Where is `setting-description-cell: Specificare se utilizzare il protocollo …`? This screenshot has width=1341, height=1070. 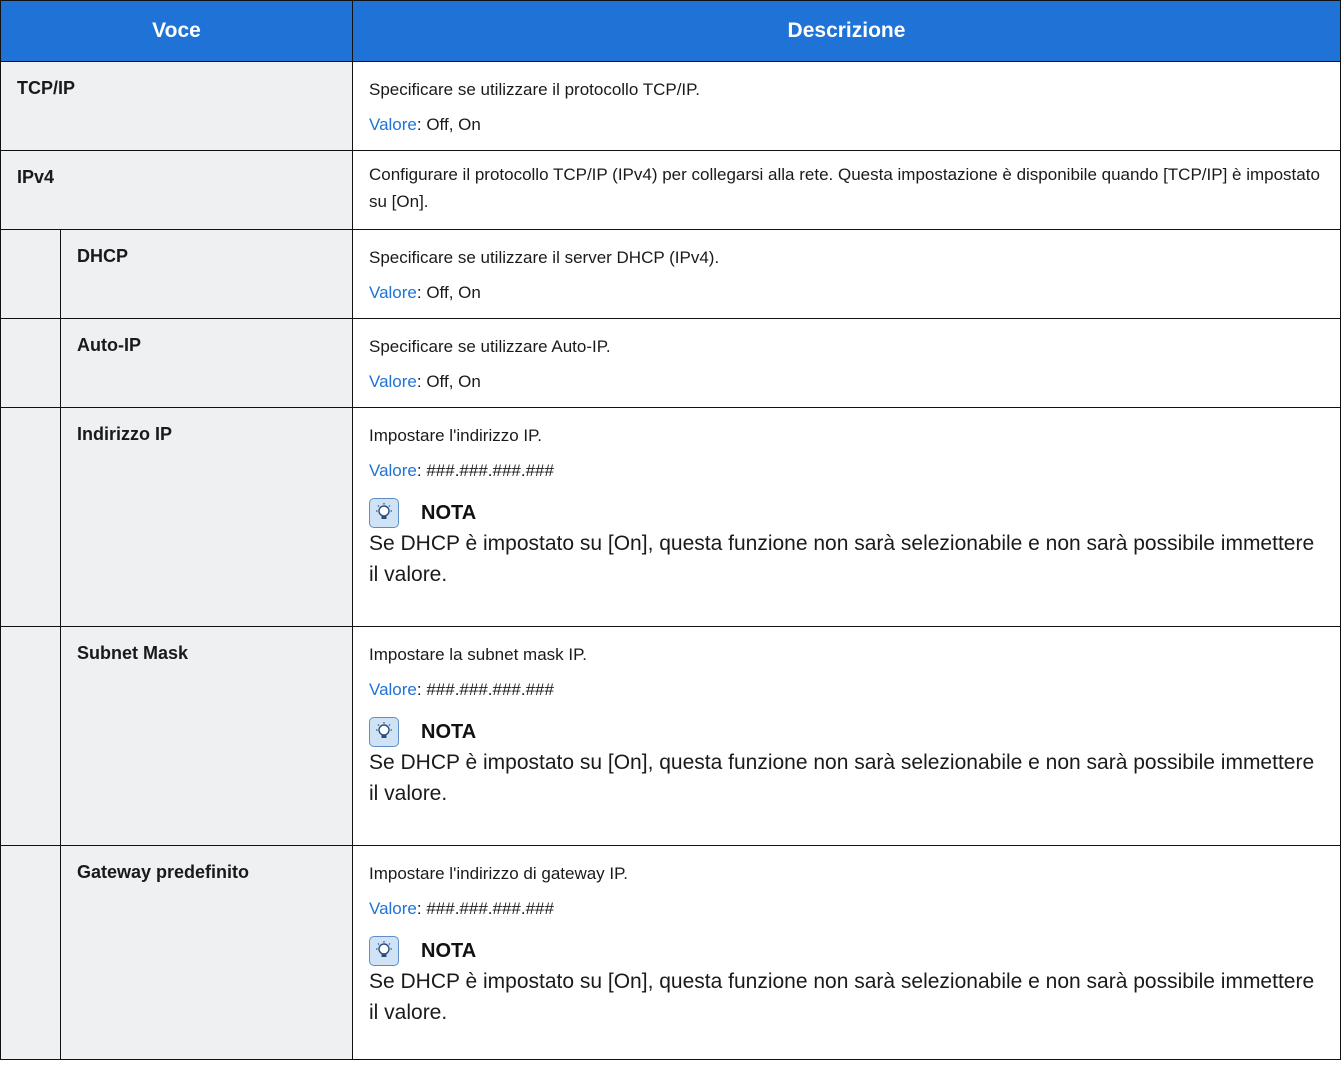
setting-description-cell: Specificare se utilizzare il protocollo … is located at coordinates (846, 106).